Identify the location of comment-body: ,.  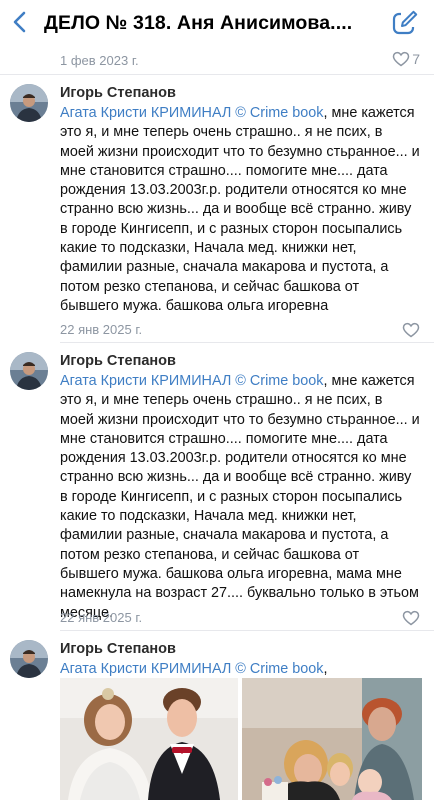
(325, 669).